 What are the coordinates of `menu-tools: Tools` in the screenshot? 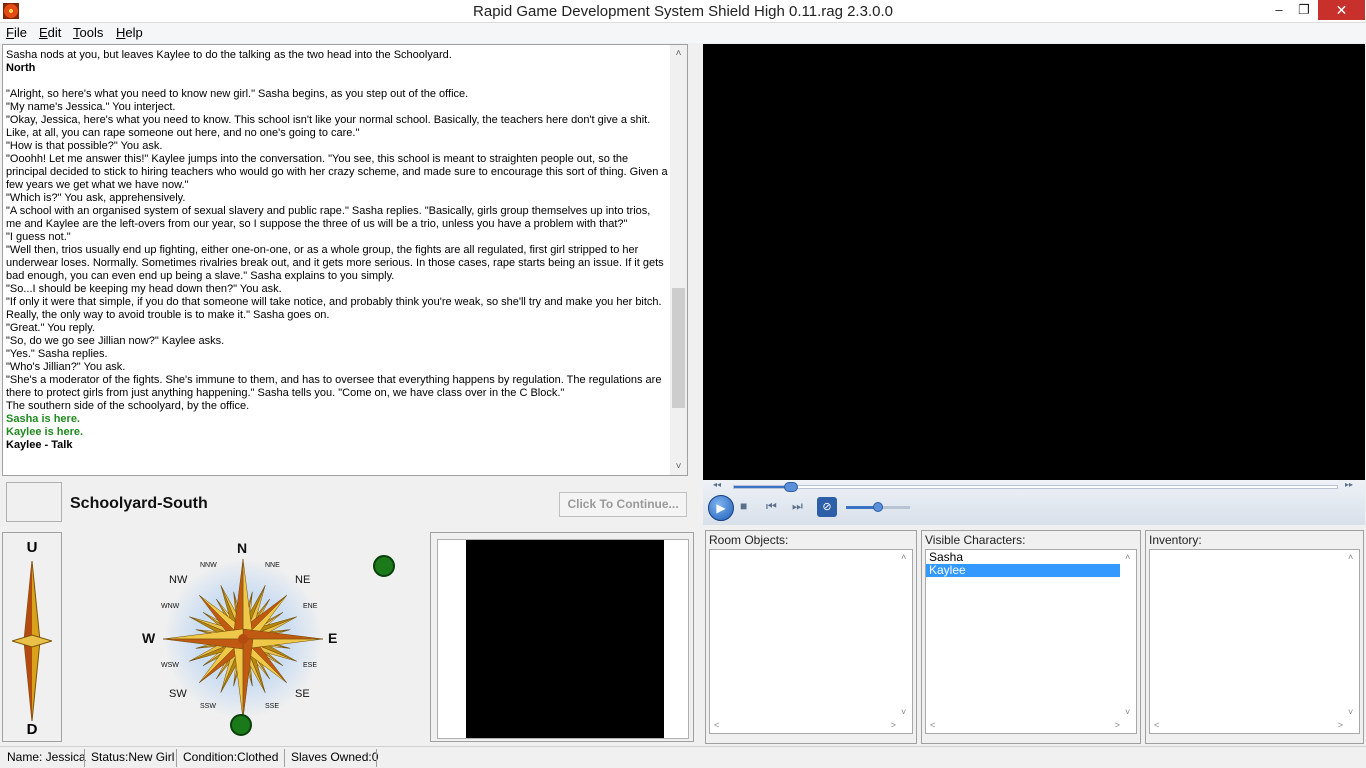 It's located at (88, 32).